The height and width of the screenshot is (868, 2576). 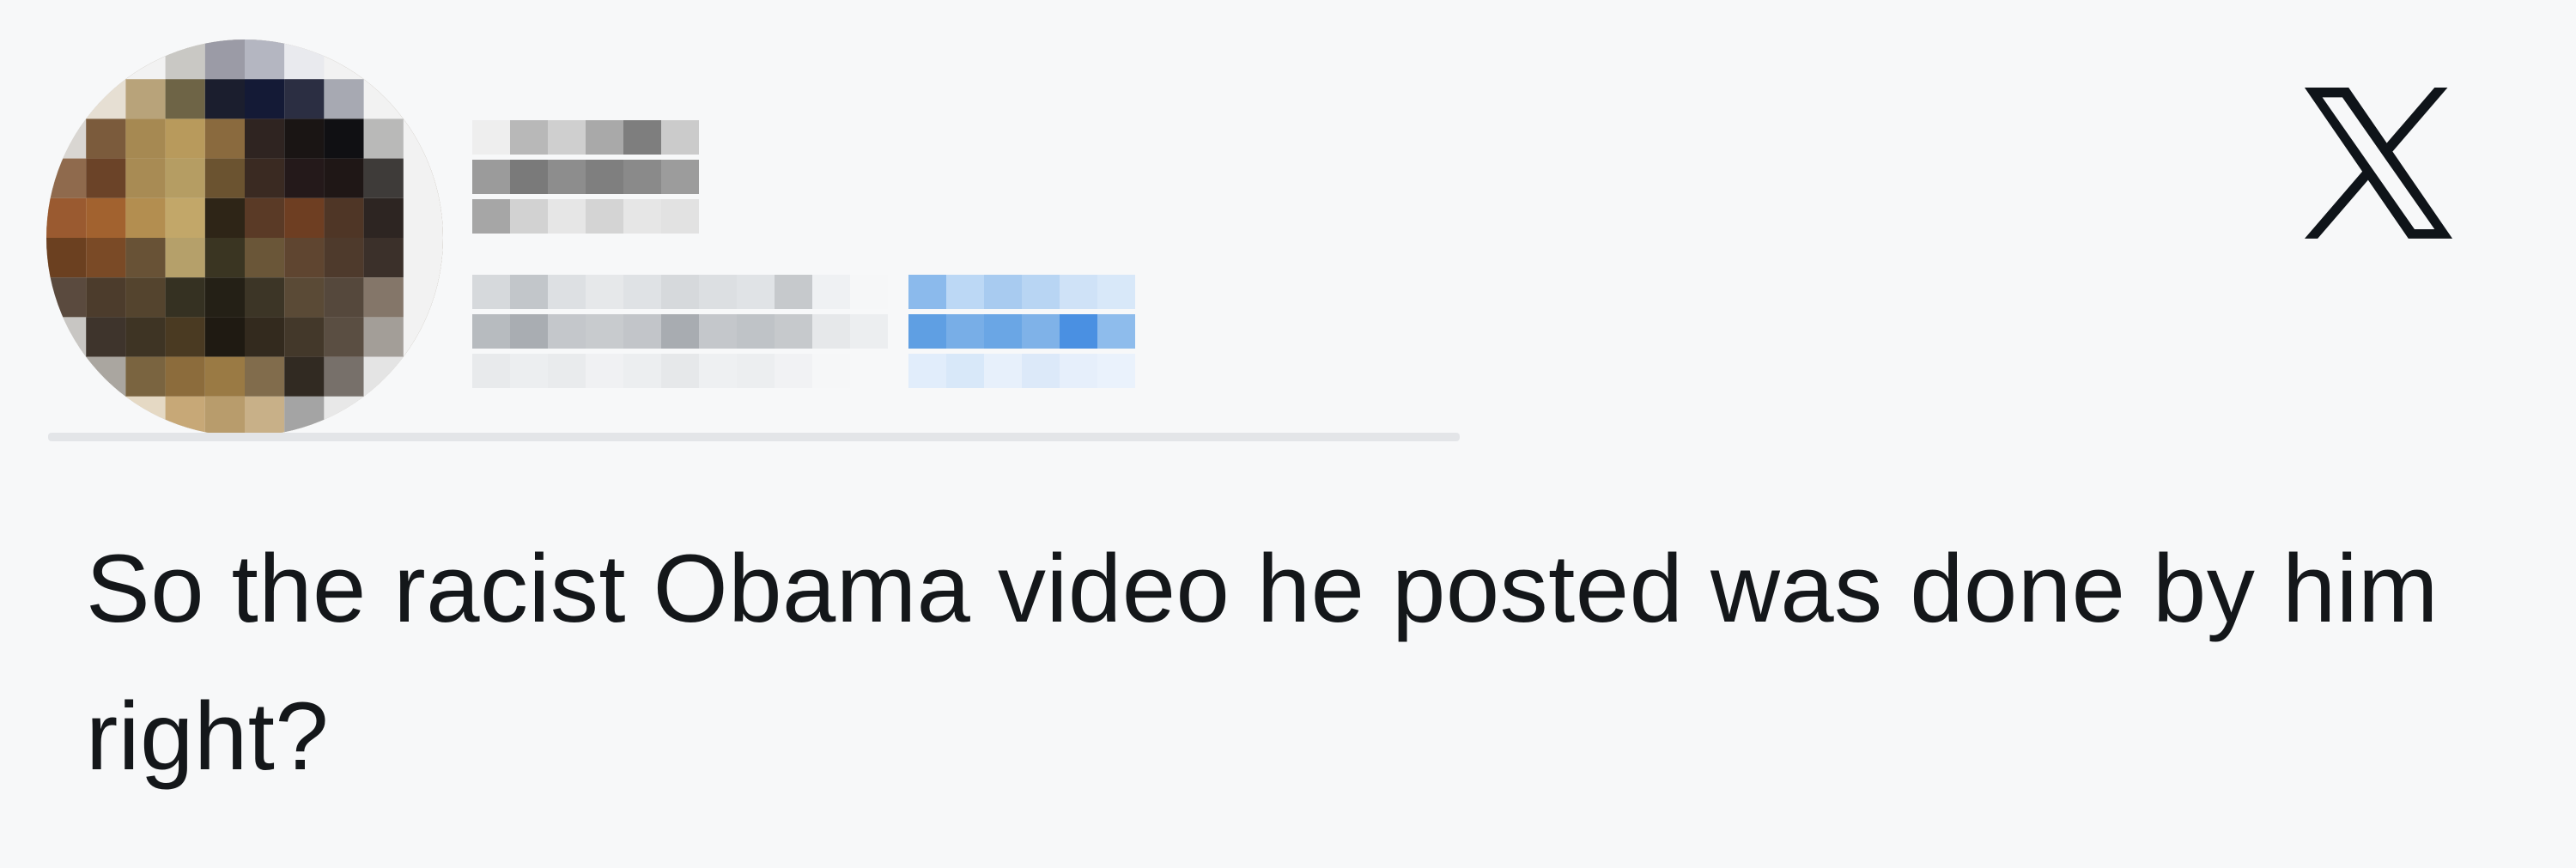 I want to click on avatar, so click(x=244, y=237).